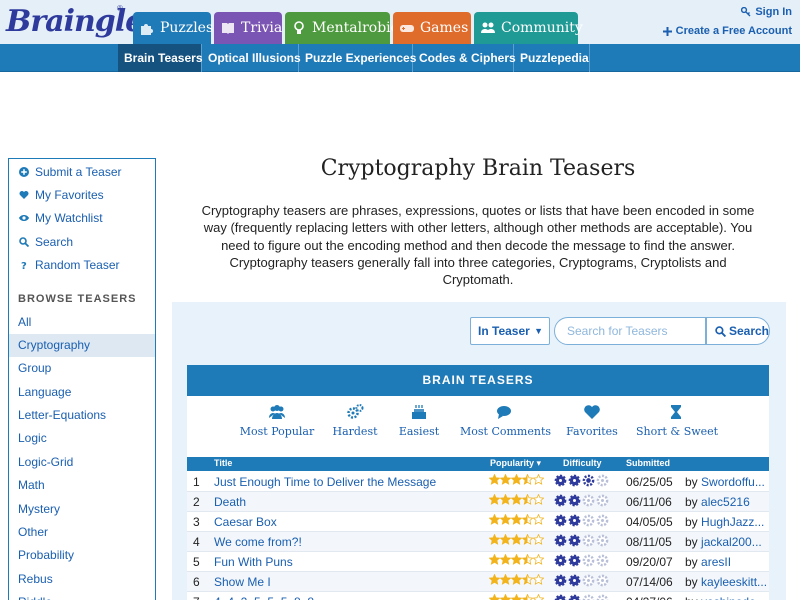  Describe the element at coordinates (196, 582) in the screenshot. I see `row-rank: 6` at that location.